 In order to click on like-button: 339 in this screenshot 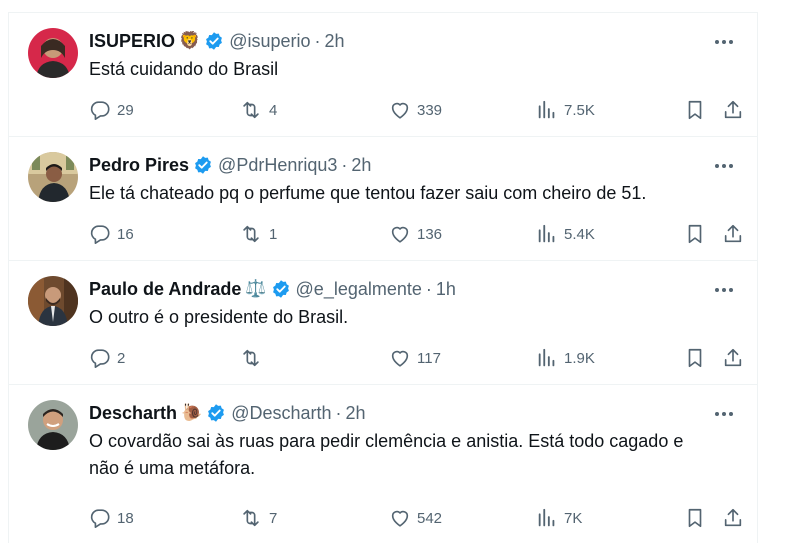, I will do `click(415, 110)`.